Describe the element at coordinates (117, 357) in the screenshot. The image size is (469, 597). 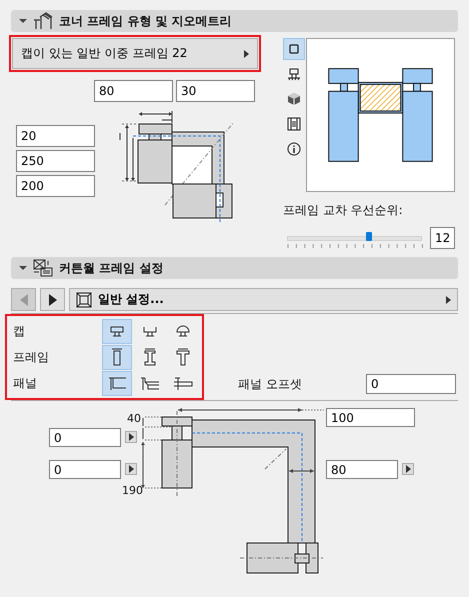
I see `frame-rect-option` at that location.